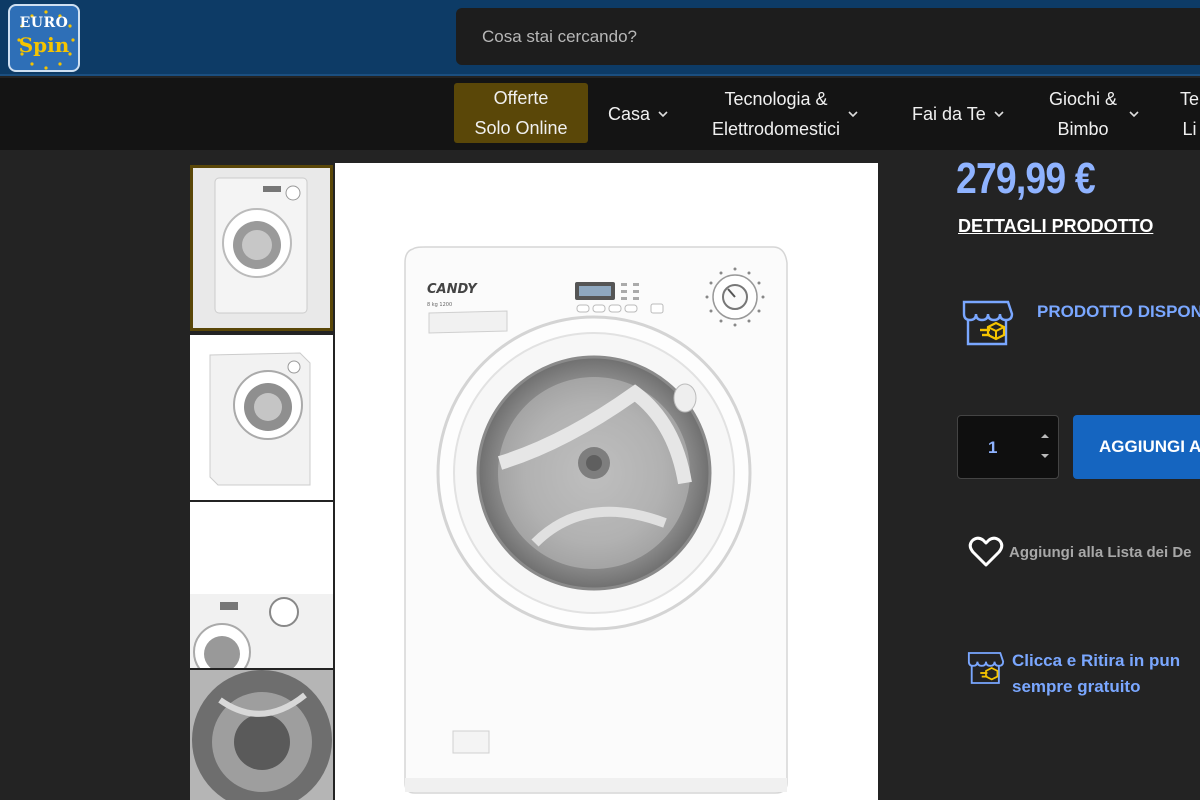  I want to click on quantity-value: 1, so click(993, 447).